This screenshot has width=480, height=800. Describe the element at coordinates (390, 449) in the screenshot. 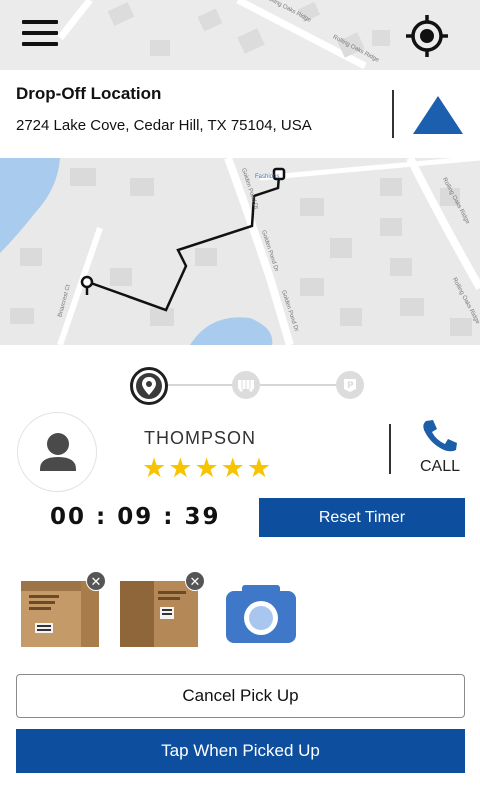

I see `call-divider` at that location.